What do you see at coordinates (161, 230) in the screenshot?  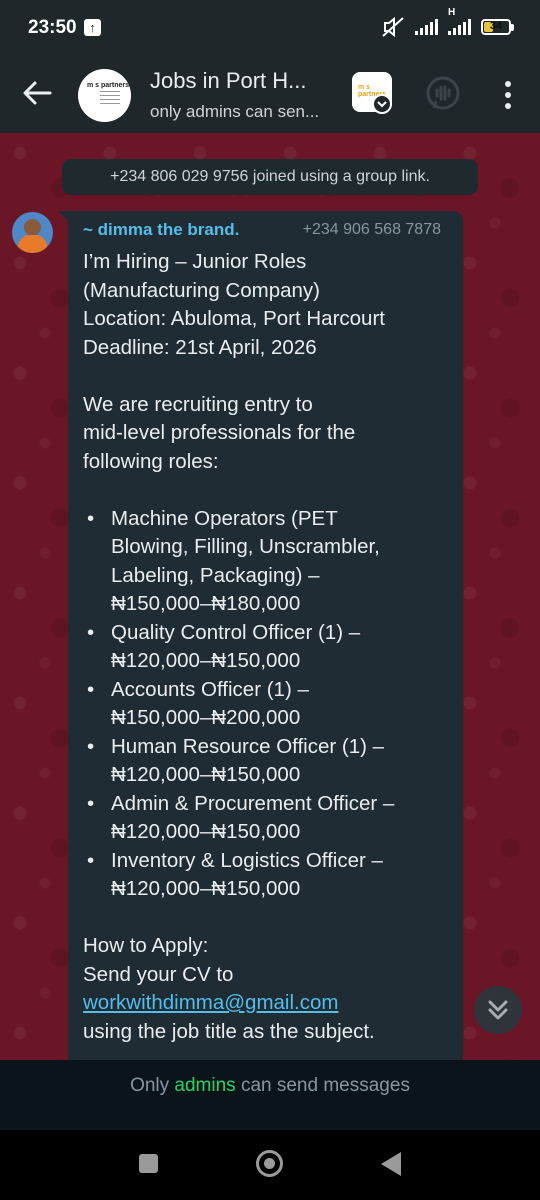 I see `sender-name: ~ dimma the brand.` at bounding box center [161, 230].